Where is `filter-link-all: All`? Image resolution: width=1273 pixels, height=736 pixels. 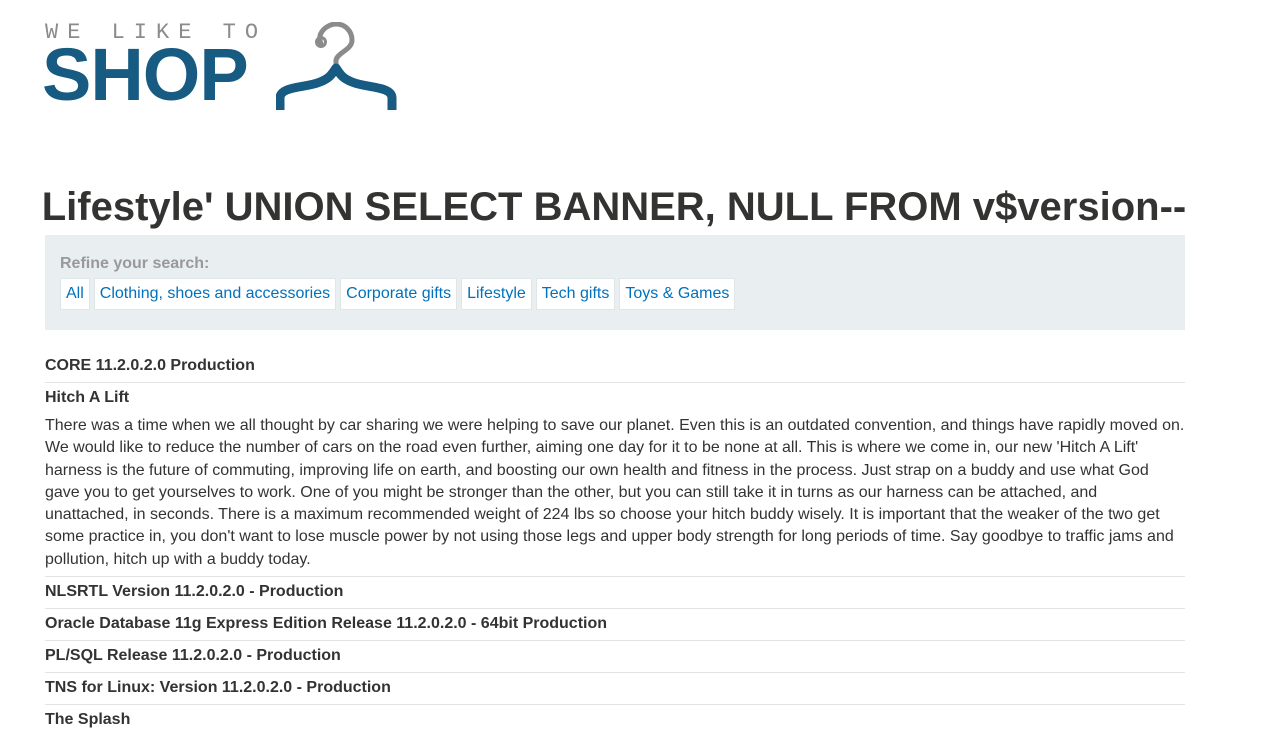 filter-link-all: All is located at coordinates (75, 294).